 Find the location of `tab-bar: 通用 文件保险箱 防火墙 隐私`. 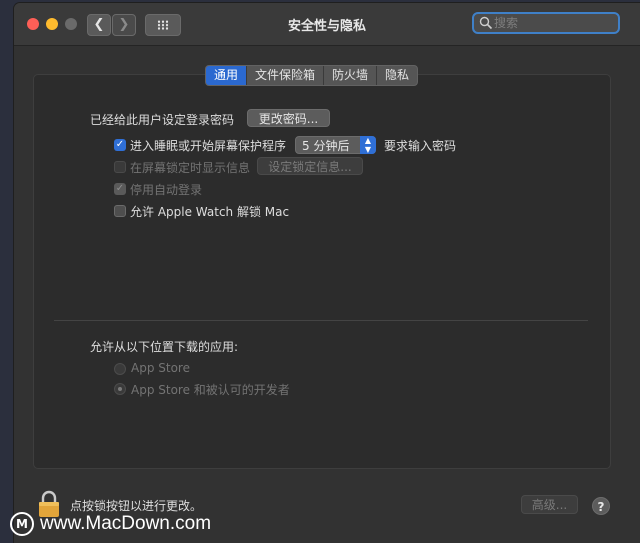

tab-bar: 通用 文件保险箱 防火墙 隐私 is located at coordinates (312, 75).